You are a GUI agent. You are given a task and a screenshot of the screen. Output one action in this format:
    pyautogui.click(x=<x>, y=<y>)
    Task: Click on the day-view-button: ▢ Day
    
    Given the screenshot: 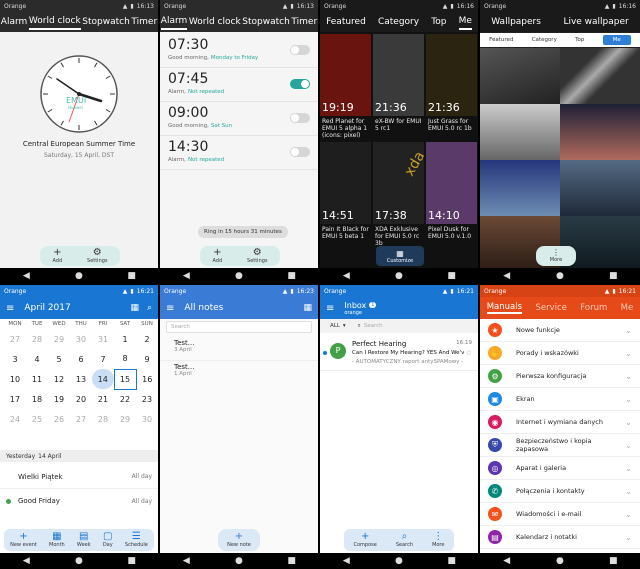 What is the action you would take?
    pyautogui.click(x=108, y=540)
    